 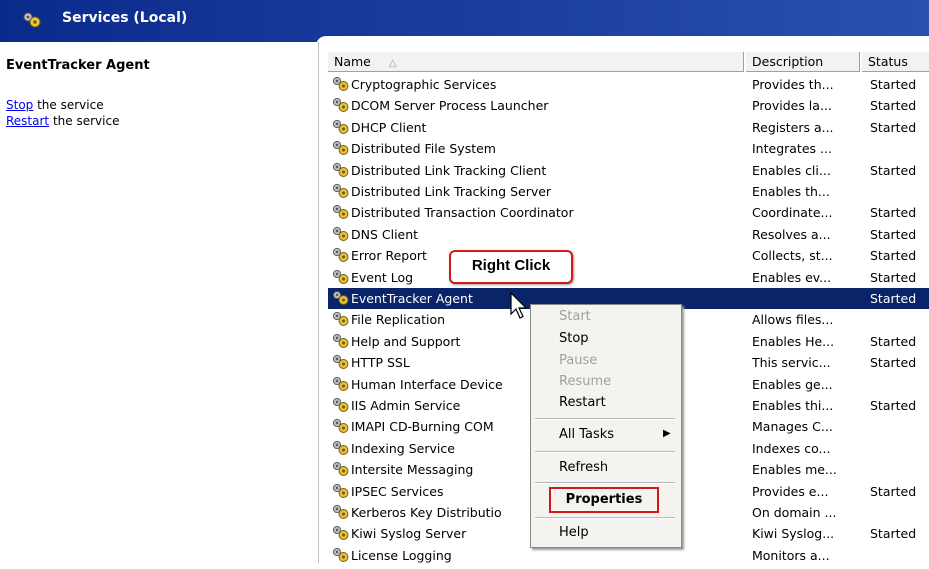 I want to click on menu-item-properties: Properties, so click(x=604, y=500).